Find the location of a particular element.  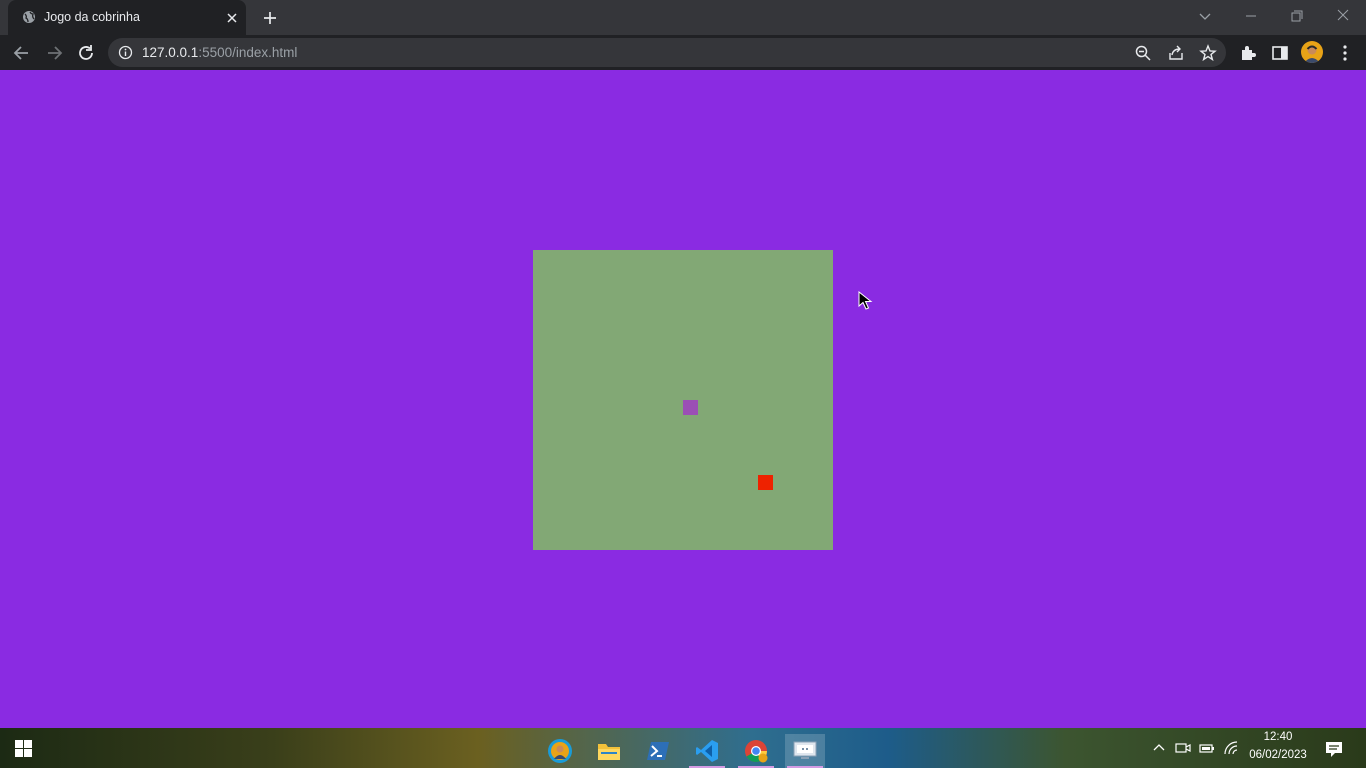

browser-tab: Jogo da cobrinha is located at coordinates (127, 17).